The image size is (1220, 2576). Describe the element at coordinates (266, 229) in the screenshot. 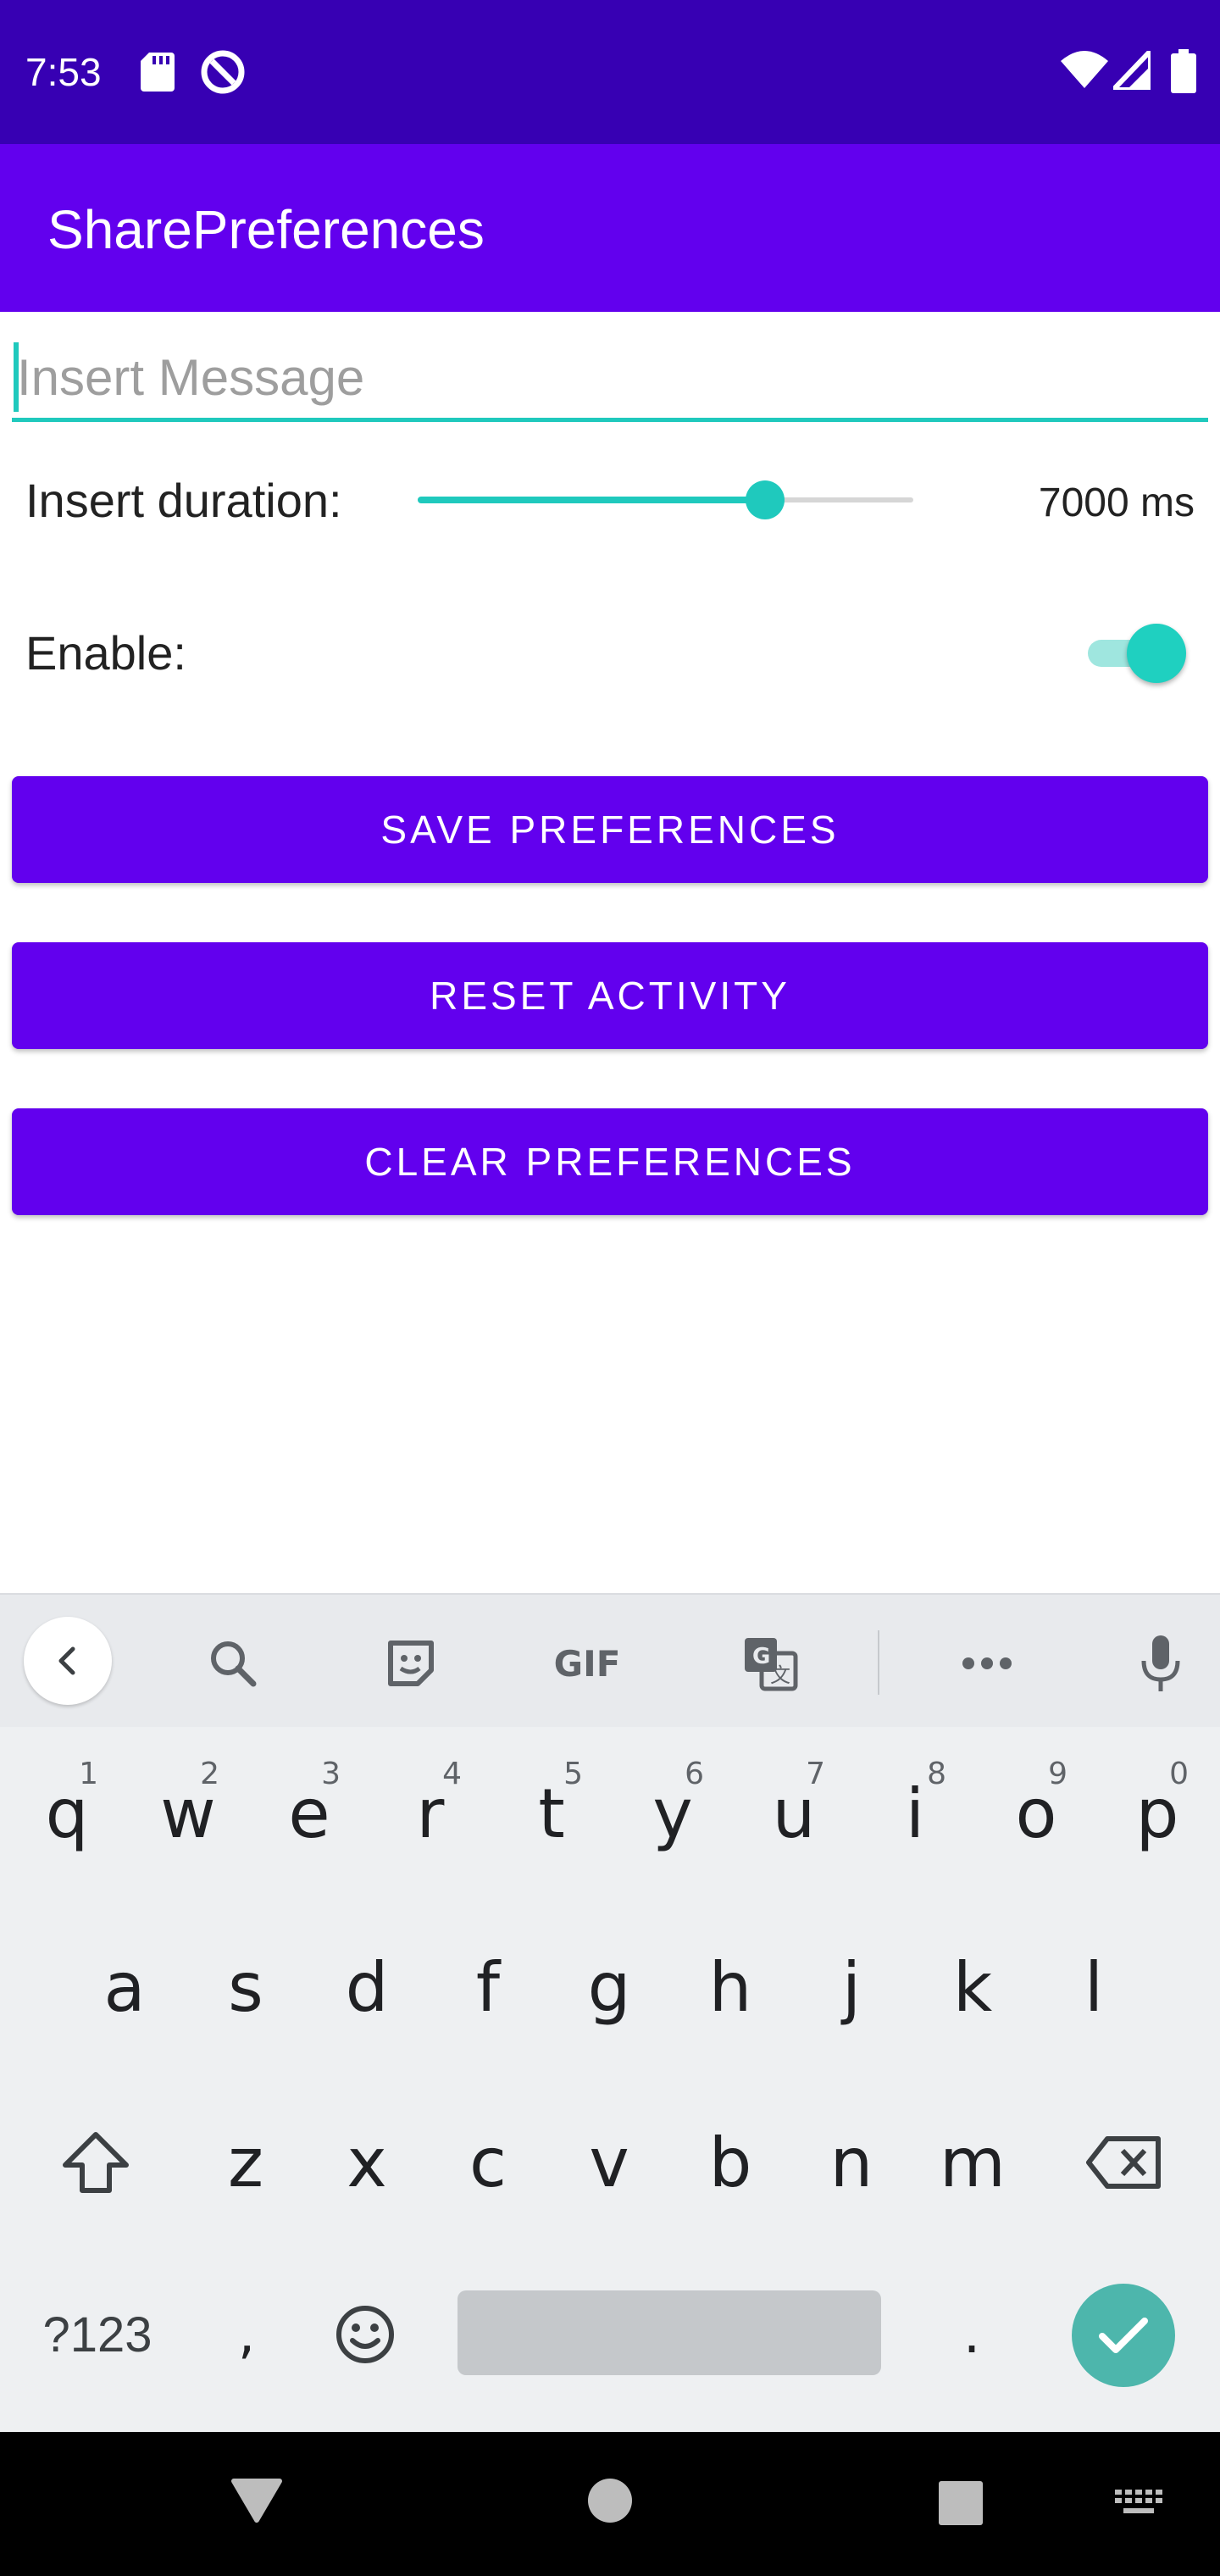

I see `app-title: SharePreferences` at that location.